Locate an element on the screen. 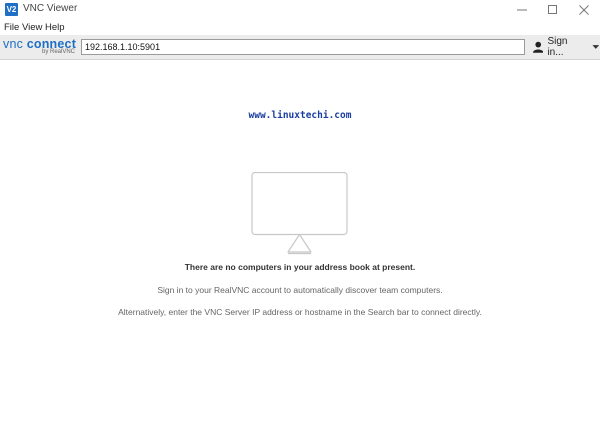 This screenshot has height=429, width=600. monitor-icon is located at coordinates (299, 213).